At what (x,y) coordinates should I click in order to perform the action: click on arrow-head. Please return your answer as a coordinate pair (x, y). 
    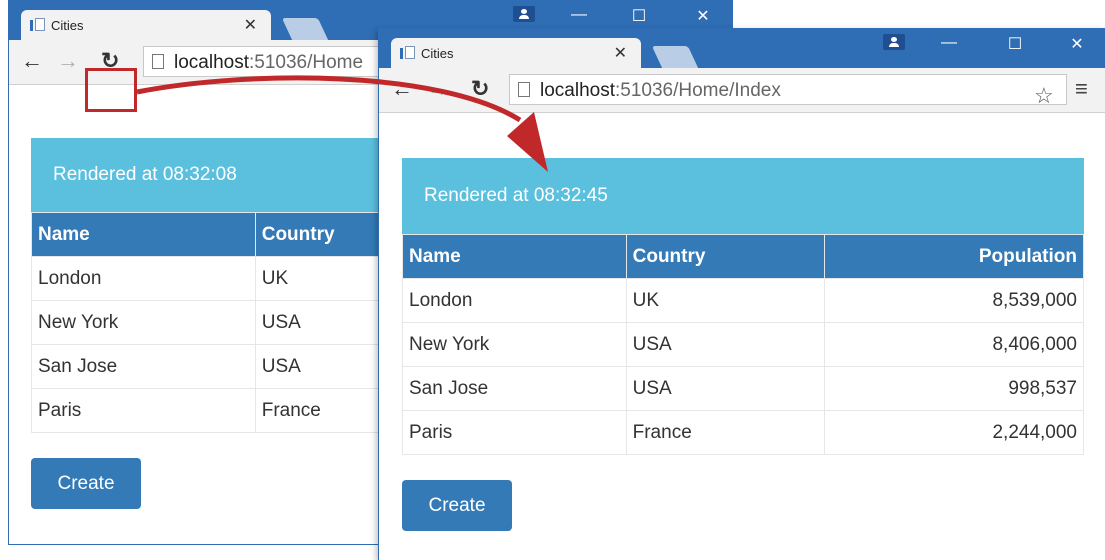
    Looking at the image, I should click on (527, 142).